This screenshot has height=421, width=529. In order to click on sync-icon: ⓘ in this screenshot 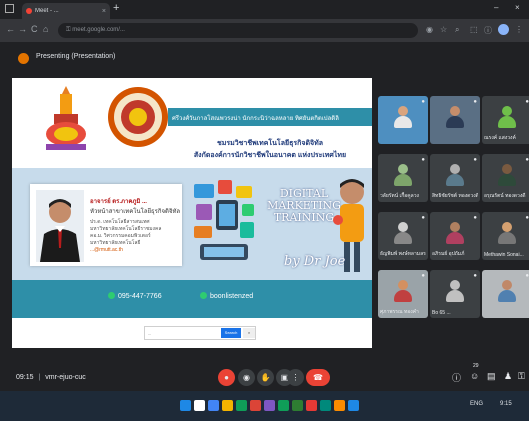, I will do `click(488, 30)`.